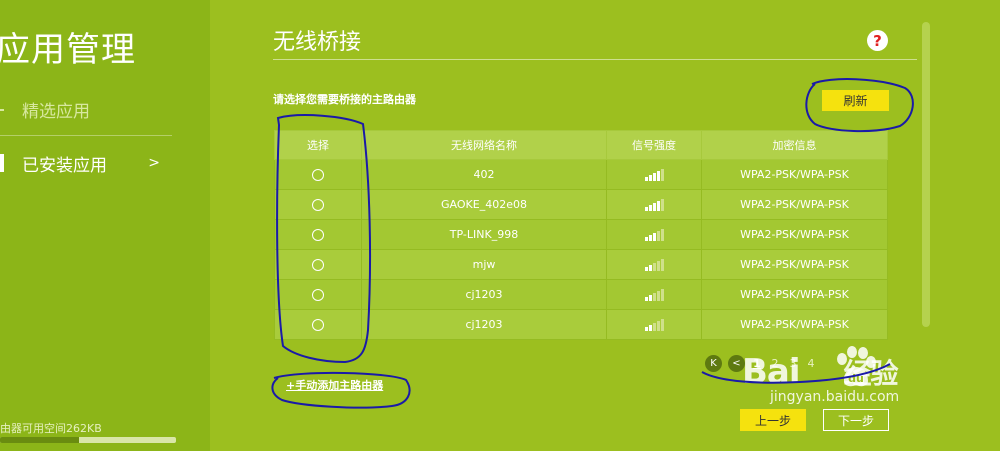 The image size is (1000, 451). I want to click on previous-step-button: 上一步, so click(773, 420).